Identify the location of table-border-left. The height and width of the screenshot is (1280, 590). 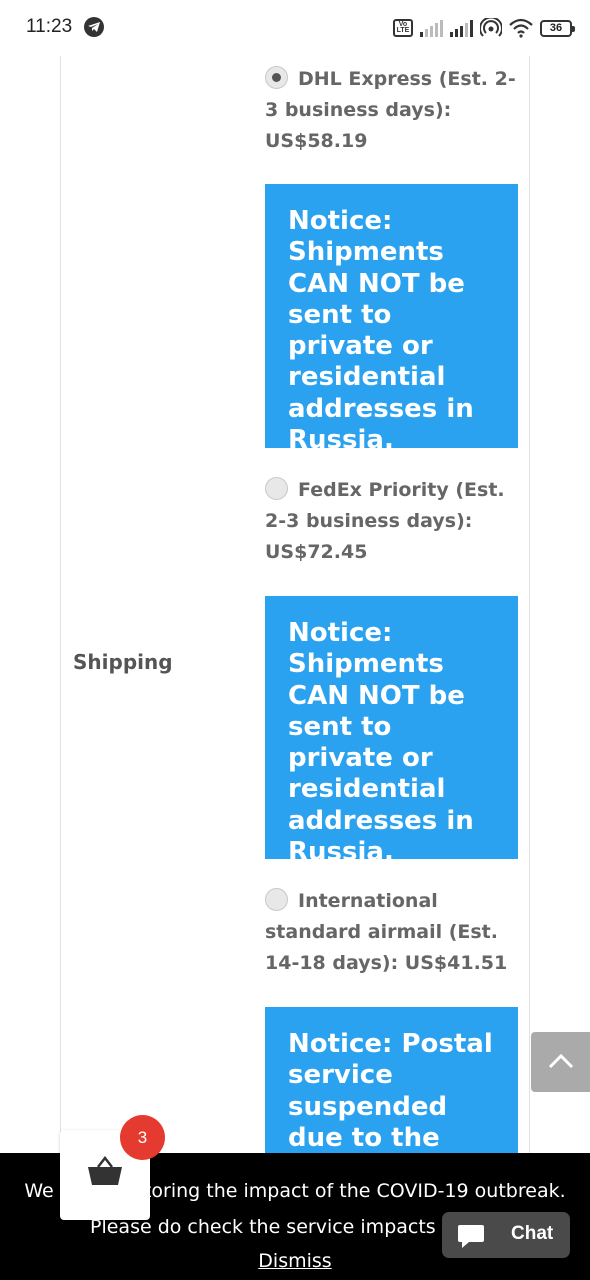
(60, 606).